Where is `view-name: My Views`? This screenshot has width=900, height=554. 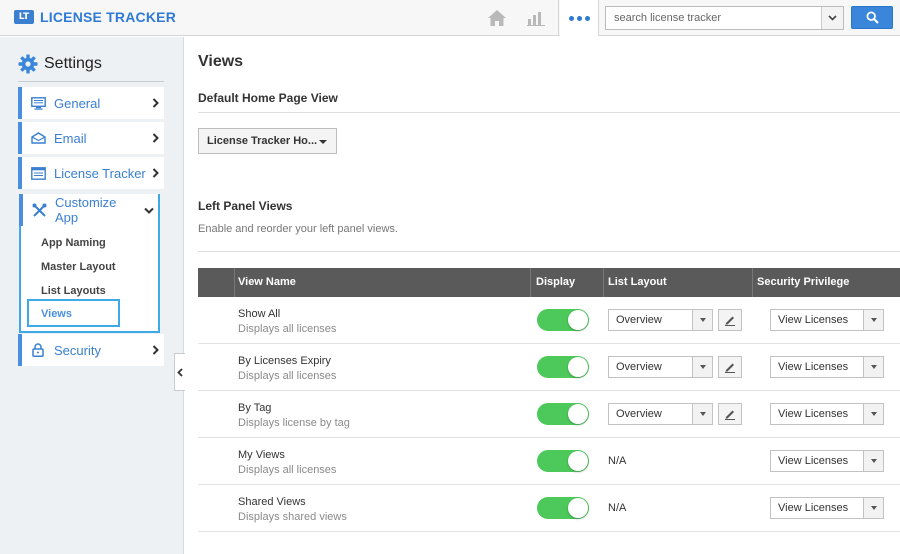 view-name: My Views is located at coordinates (261, 455).